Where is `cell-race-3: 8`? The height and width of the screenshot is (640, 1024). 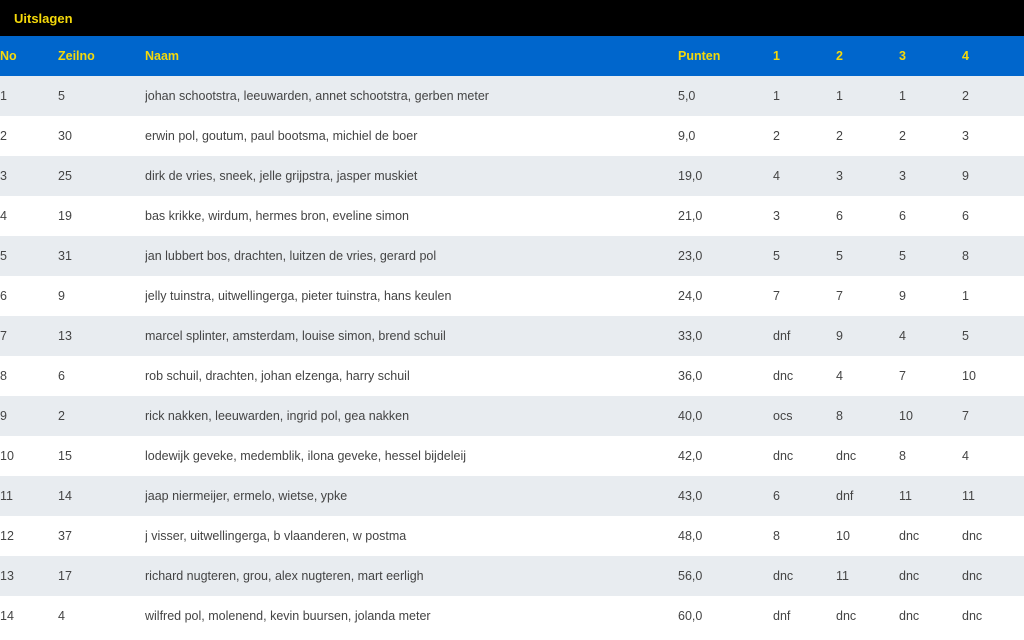 cell-race-3: 8 is located at coordinates (902, 456).